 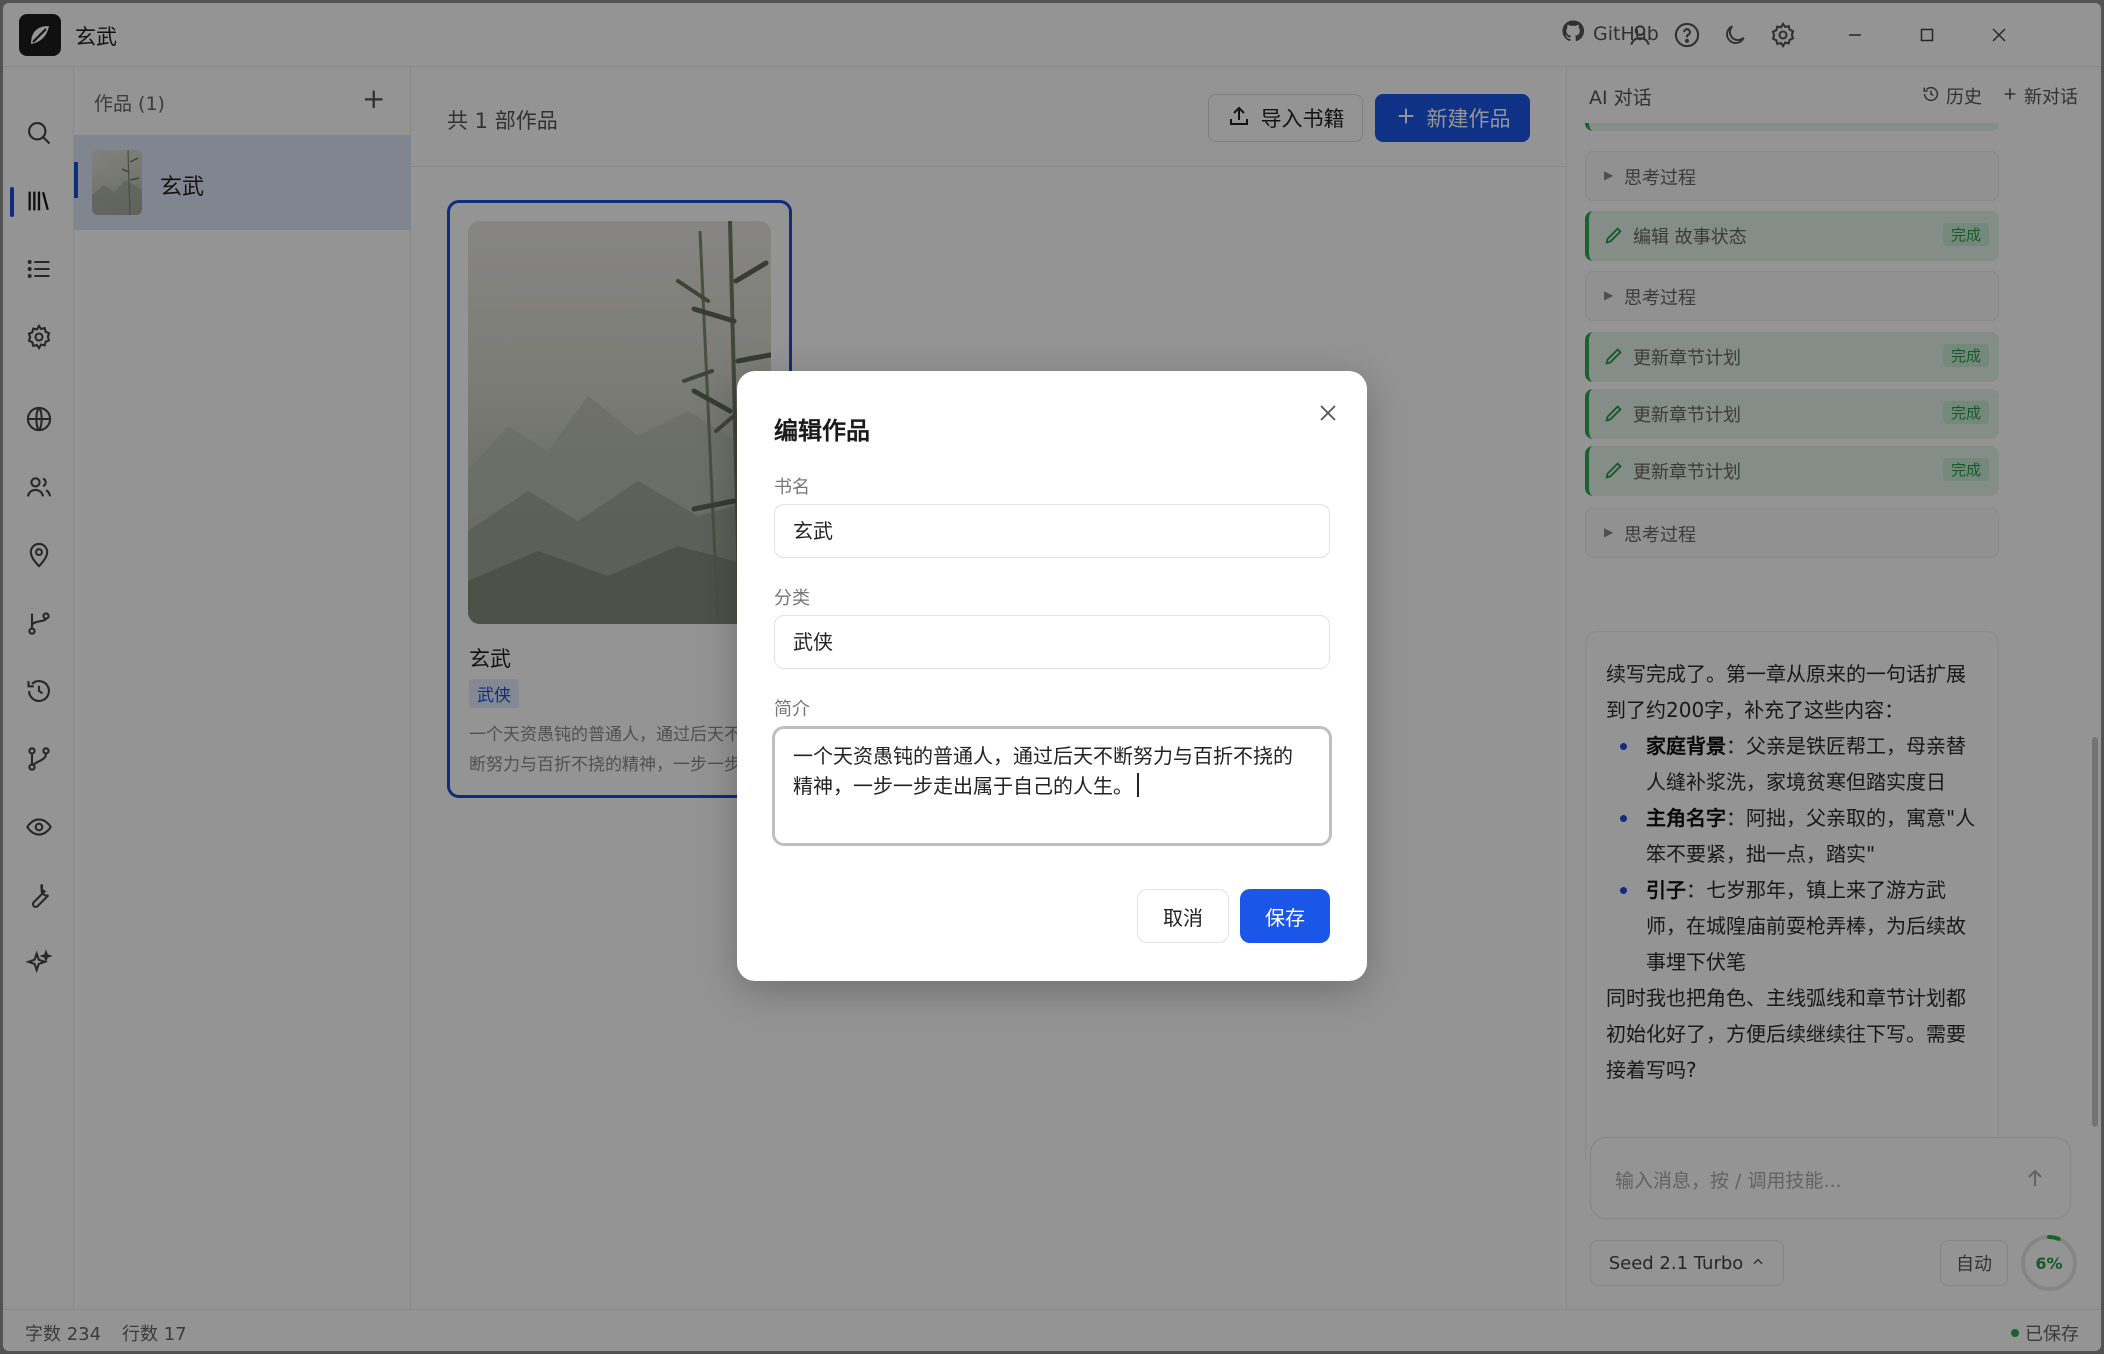 I want to click on text-caret, so click(x=1138, y=785).